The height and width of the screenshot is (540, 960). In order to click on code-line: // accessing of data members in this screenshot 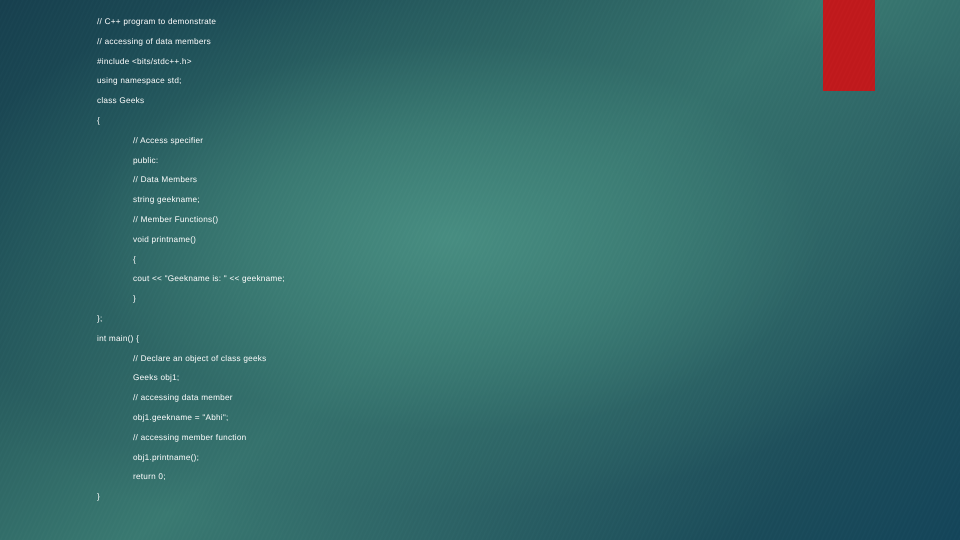, I will do `click(154, 41)`.